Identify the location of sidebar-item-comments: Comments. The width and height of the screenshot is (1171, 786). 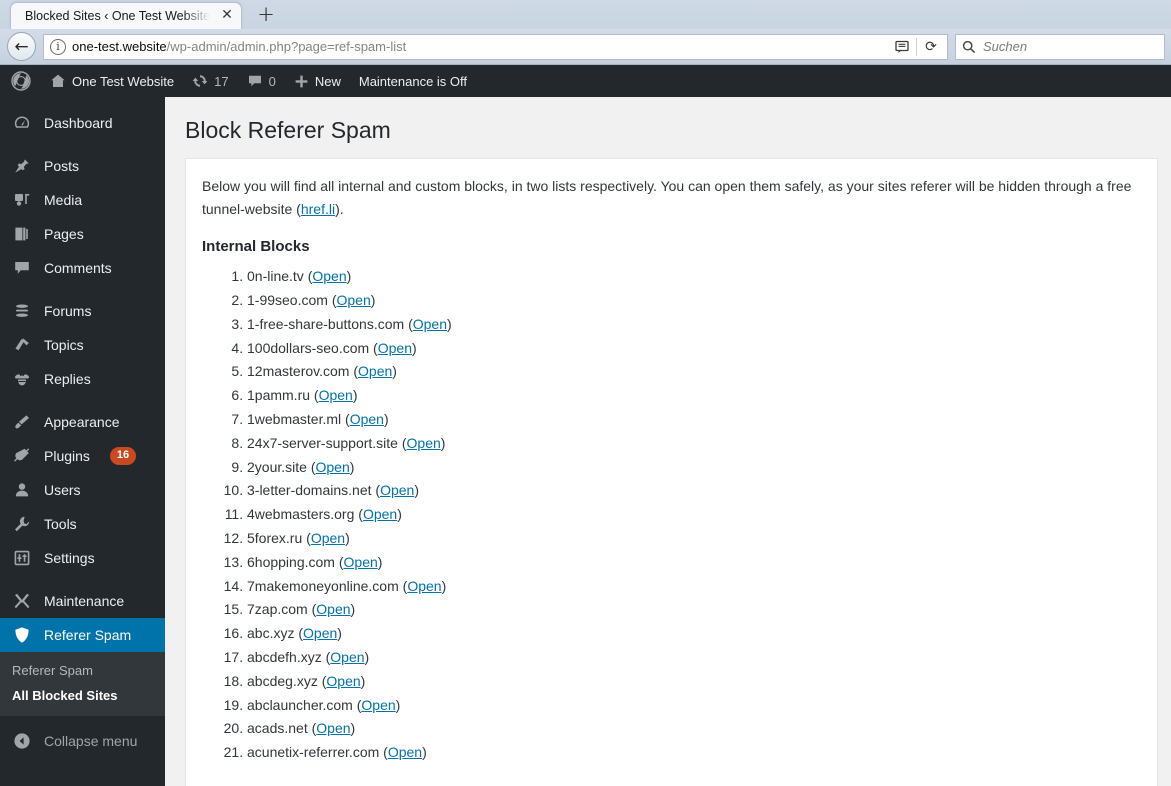
(82, 268).